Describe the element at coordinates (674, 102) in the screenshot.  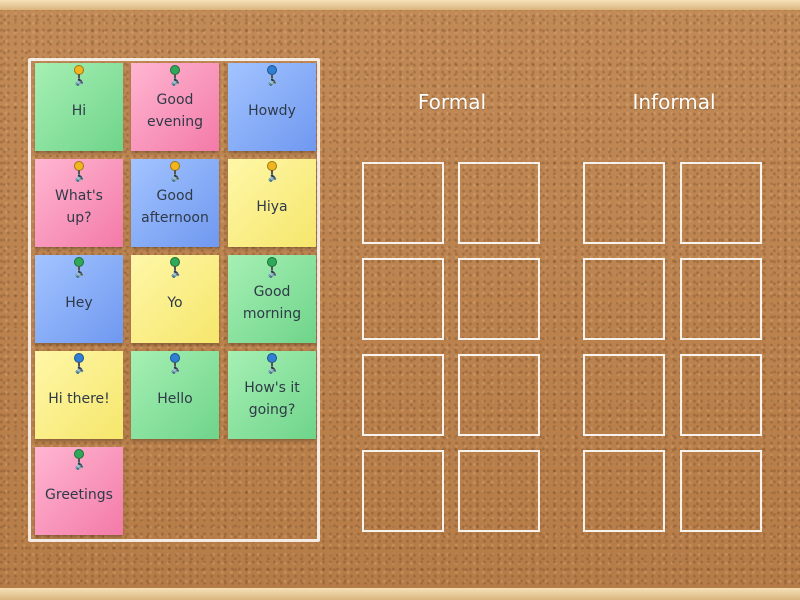
I see `column-heading-informal: Informal` at that location.